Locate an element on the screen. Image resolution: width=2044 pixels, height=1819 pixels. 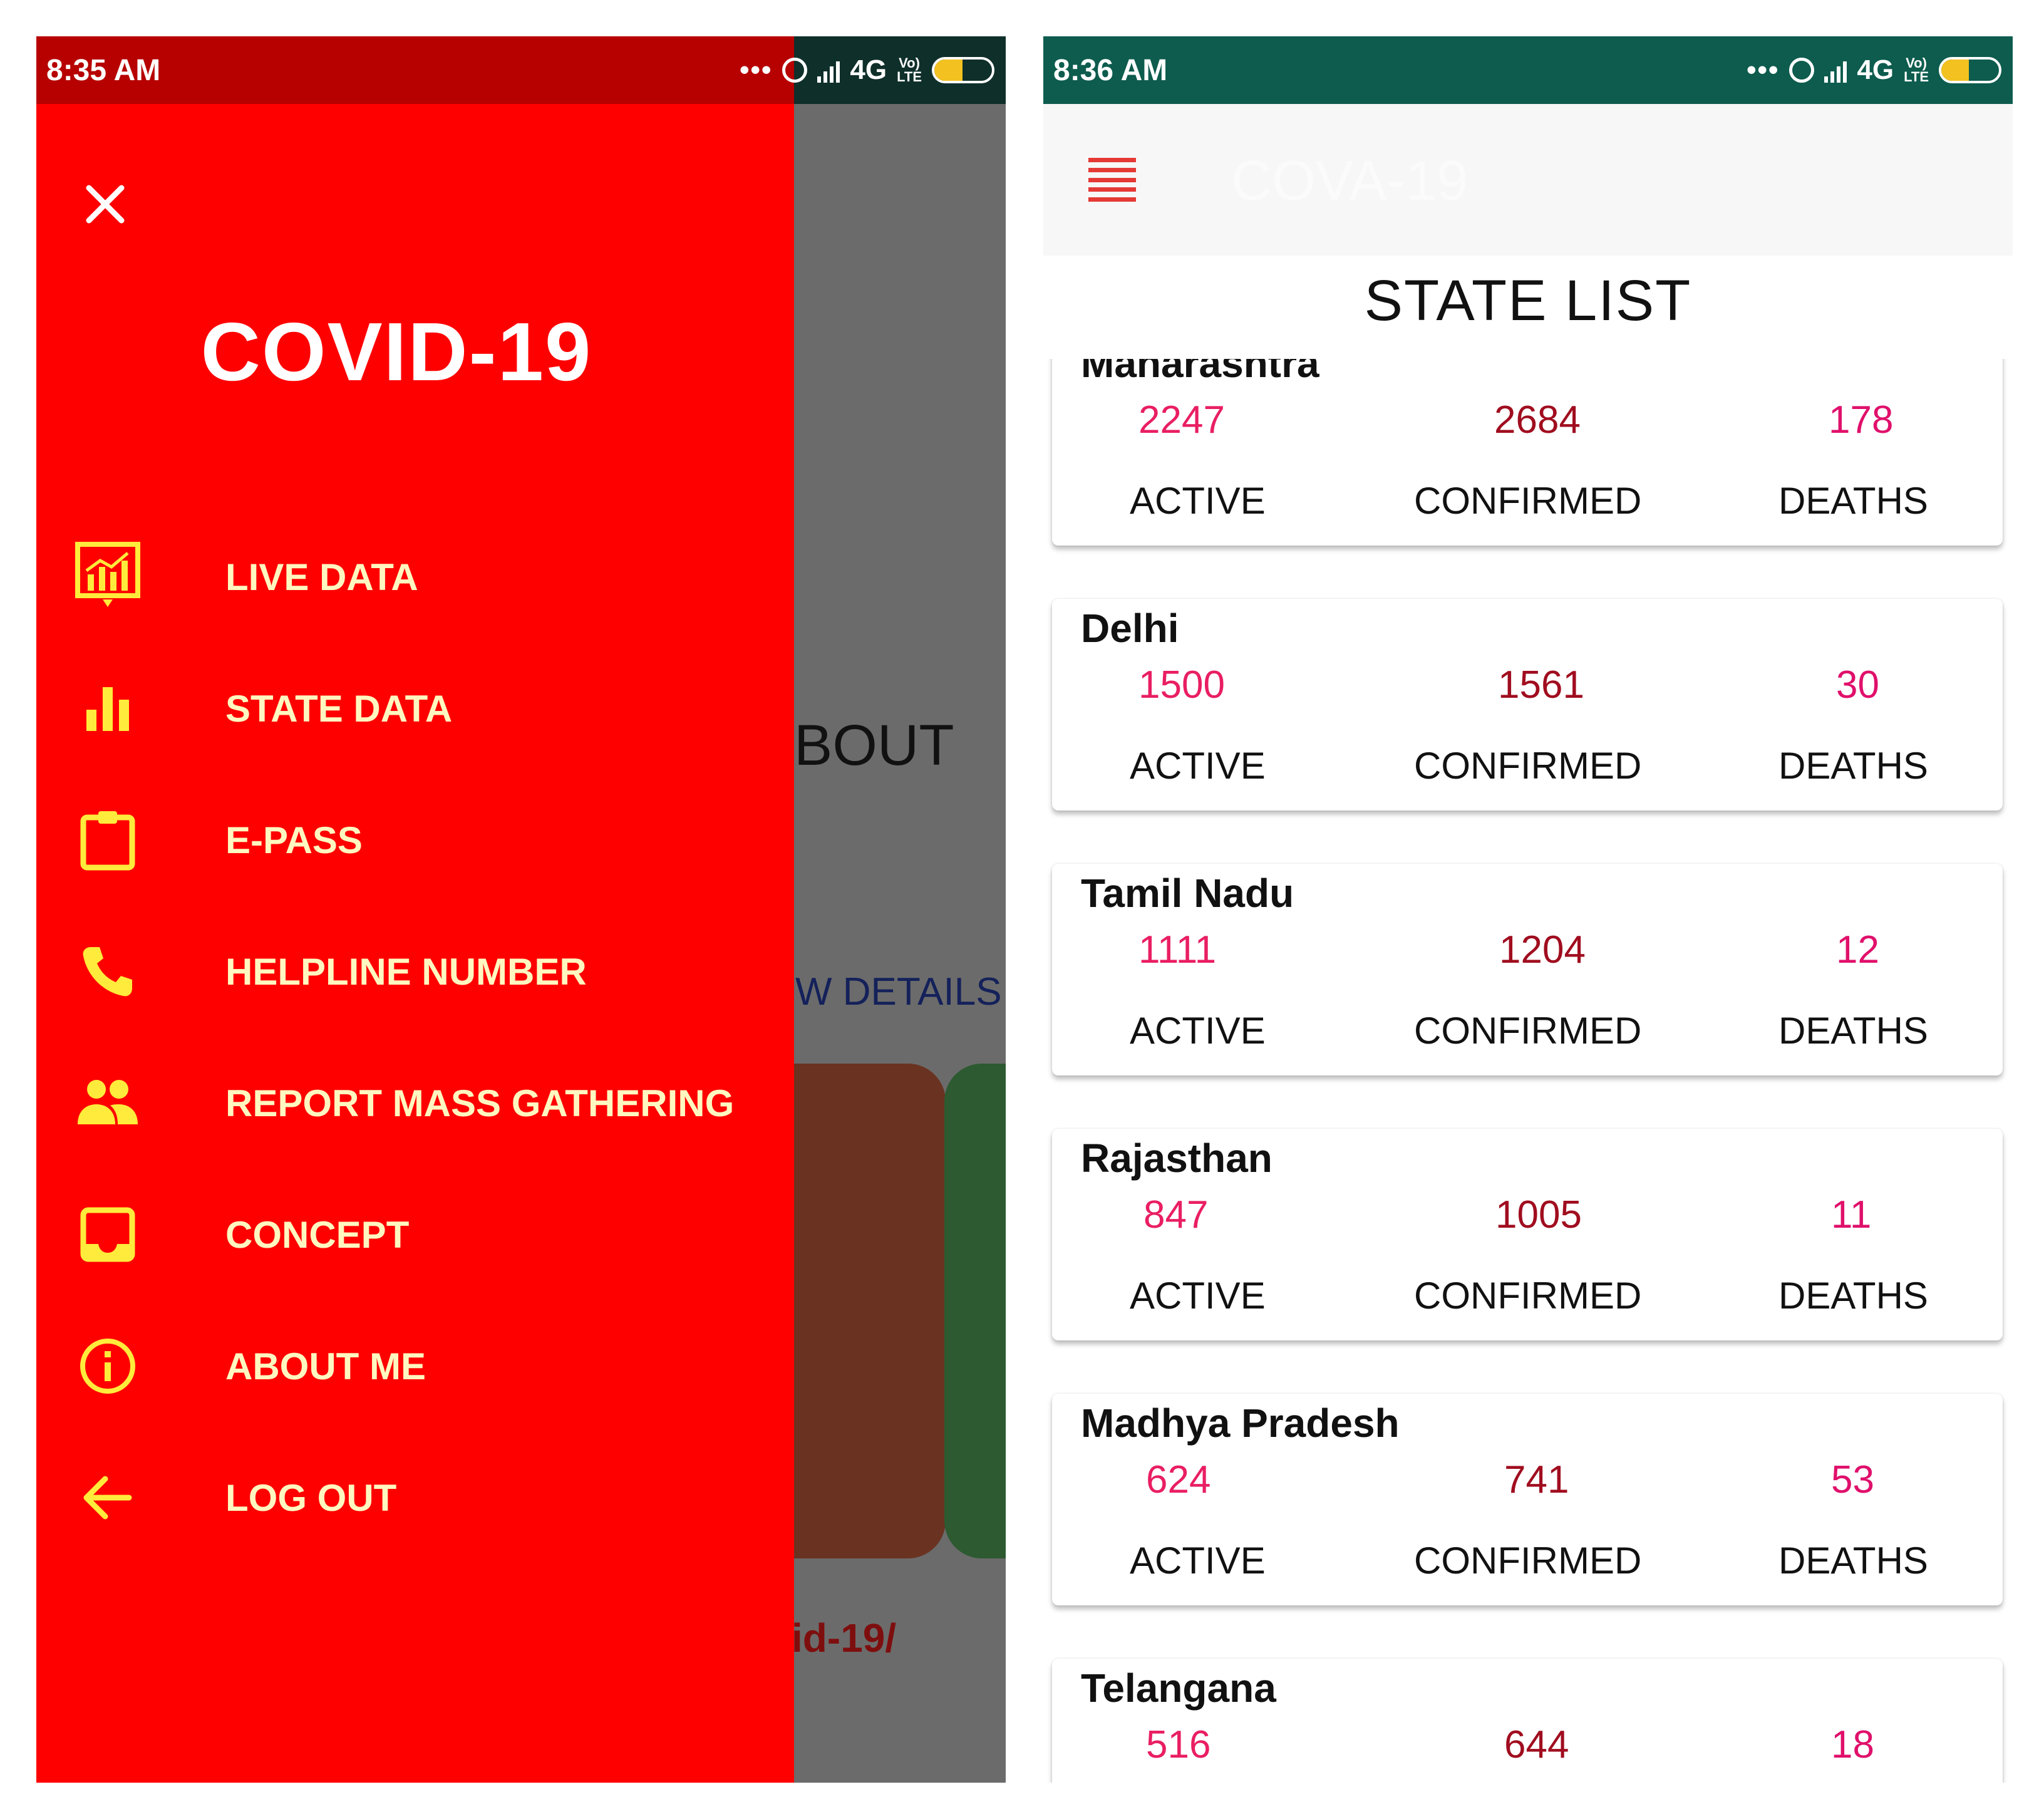
menu-item-state-data: STATE DATA is located at coordinates (415, 708).